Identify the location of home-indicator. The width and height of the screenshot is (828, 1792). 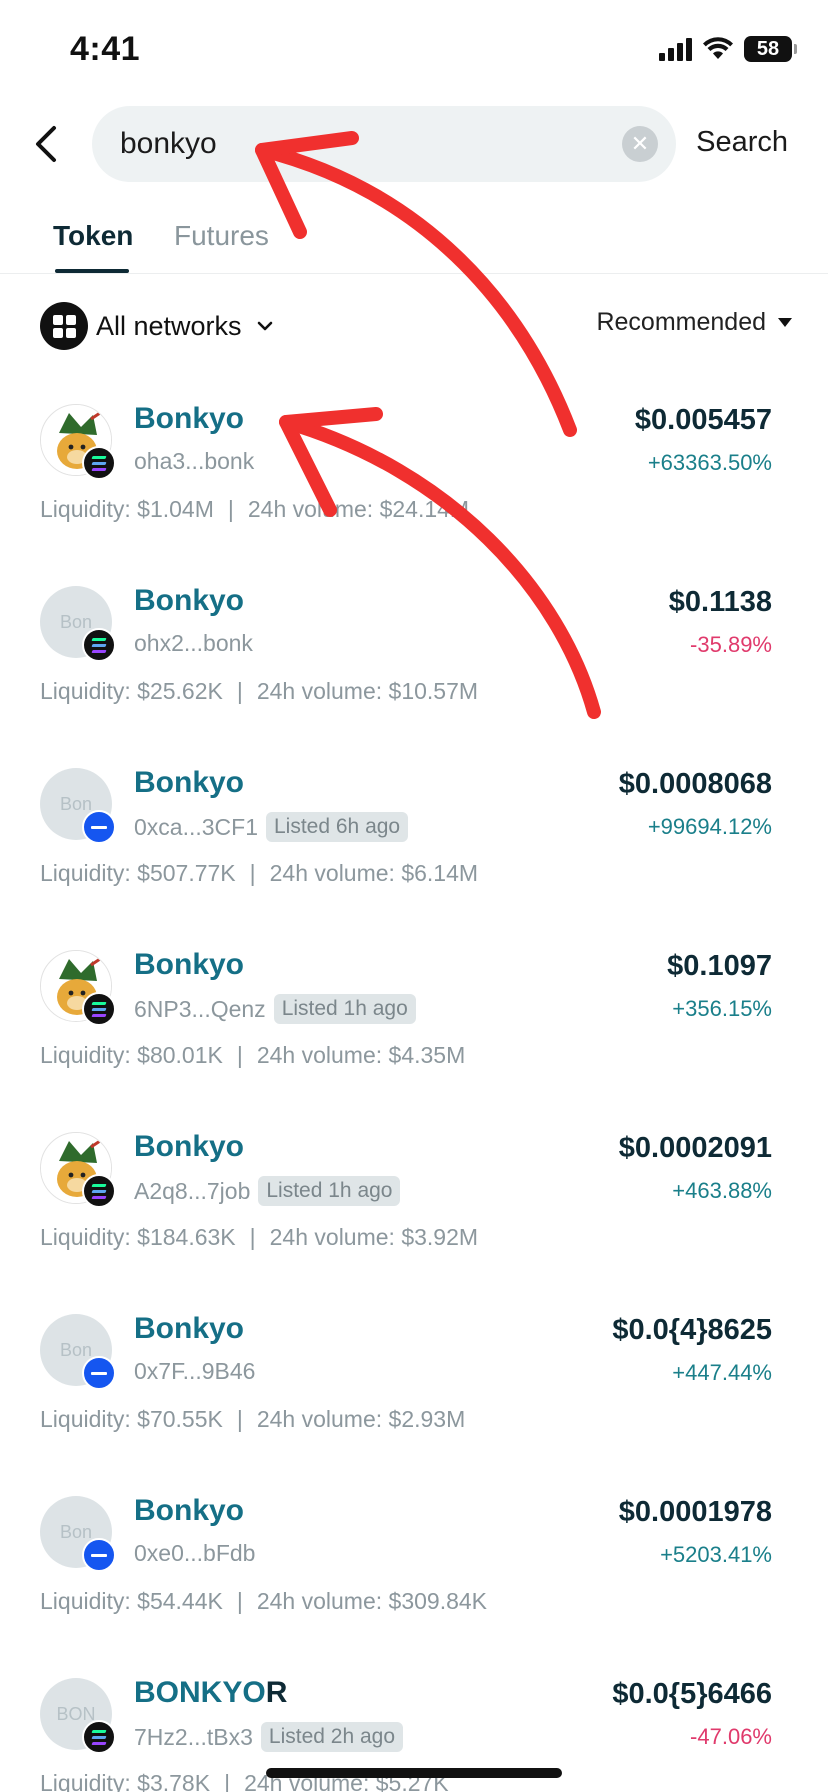
(414, 1773).